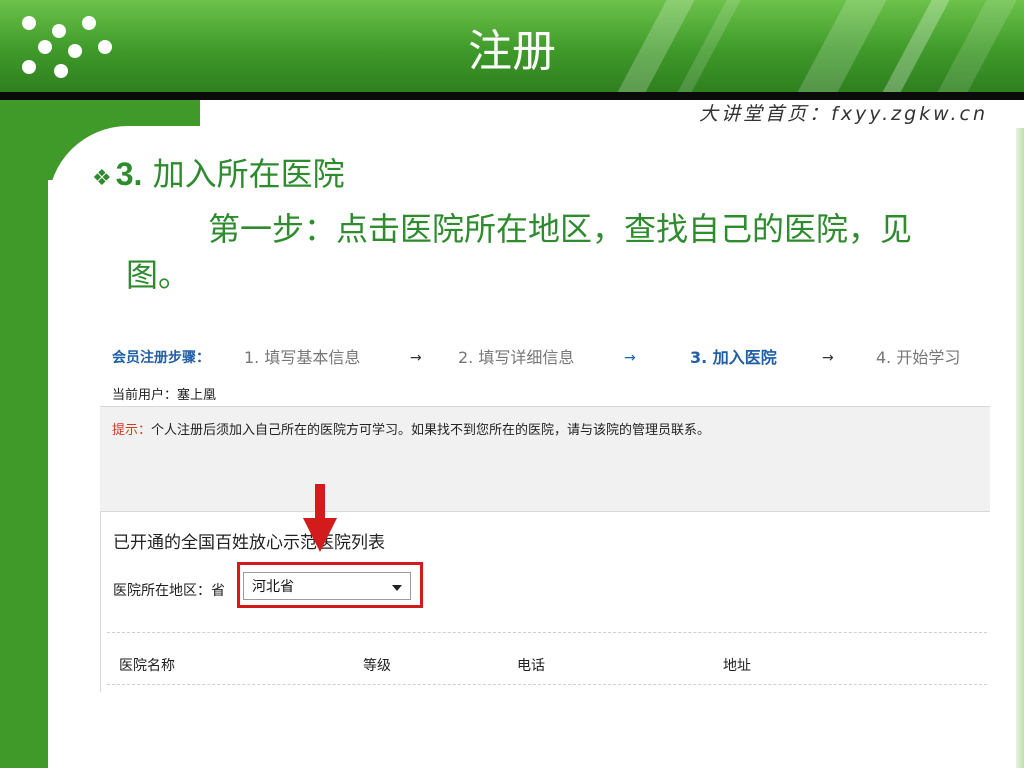 The height and width of the screenshot is (768, 1024). What do you see at coordinates (516, 358) in the screenshot?
I see `step-2: 2. 填写详细信息` at bounding box center [516, 358].